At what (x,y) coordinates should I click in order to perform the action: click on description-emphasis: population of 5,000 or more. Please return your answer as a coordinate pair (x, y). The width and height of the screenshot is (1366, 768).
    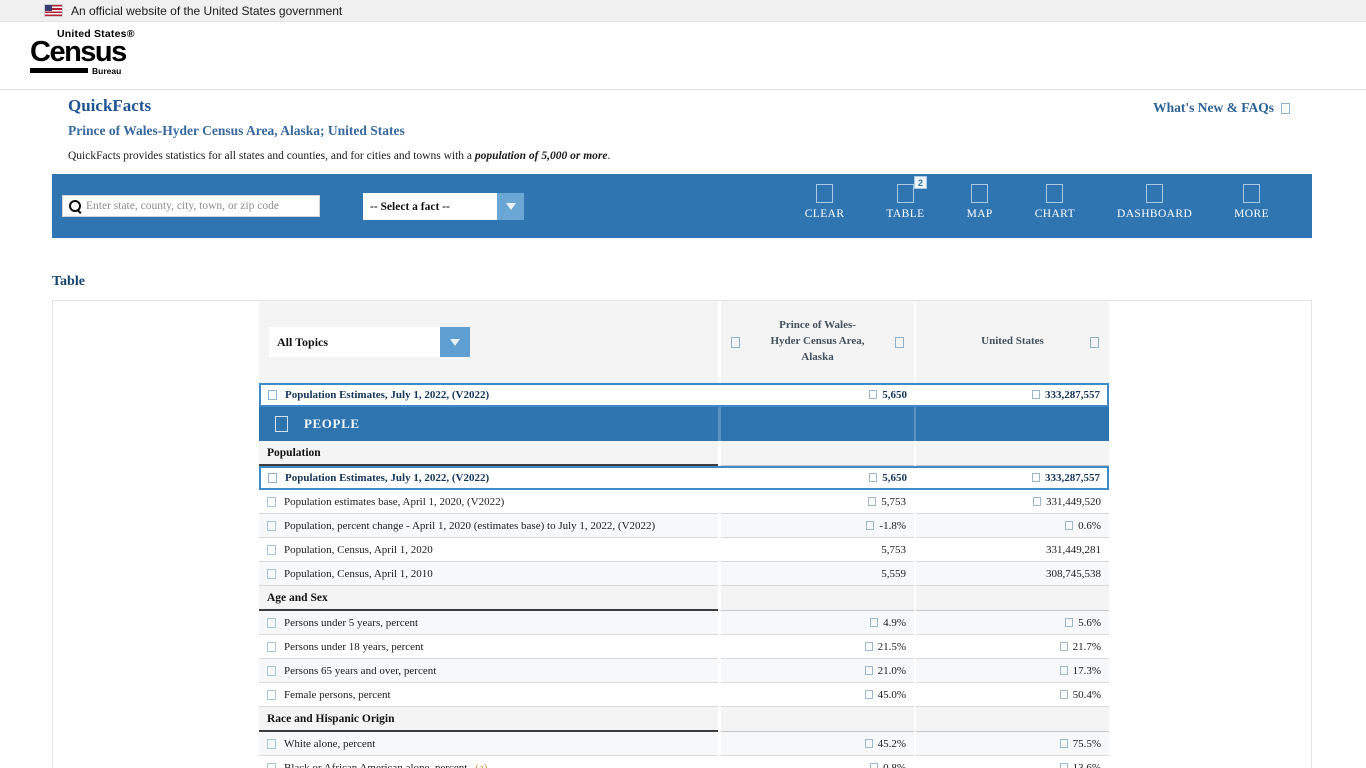
    Looking at the image, I should click on (541, 156).